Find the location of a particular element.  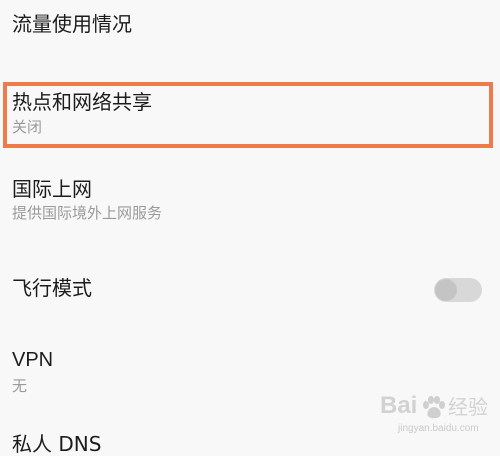

settings-item-title: 流量使用情况 is located at coordinates (72, 24).